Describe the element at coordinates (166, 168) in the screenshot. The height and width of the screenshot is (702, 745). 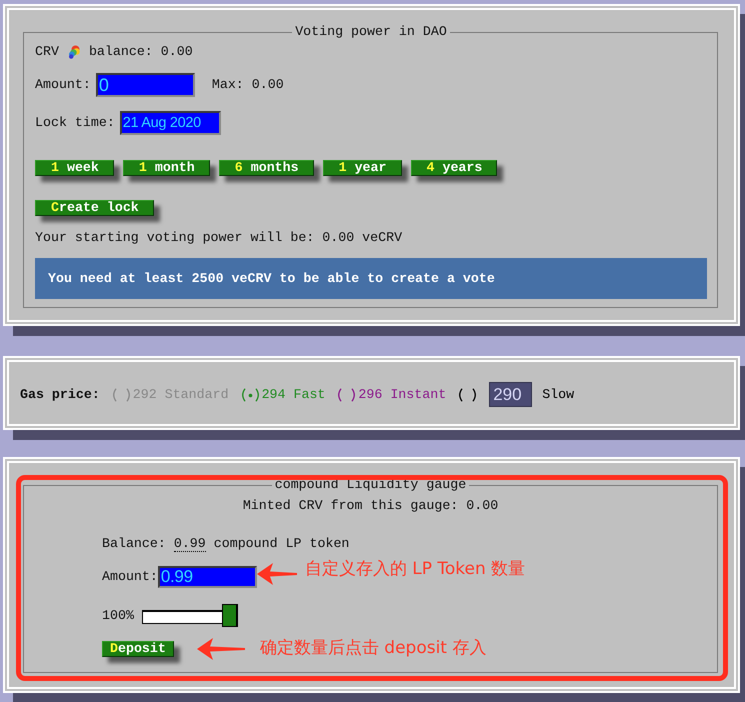
I see `duration-button: 1 month` at that location.